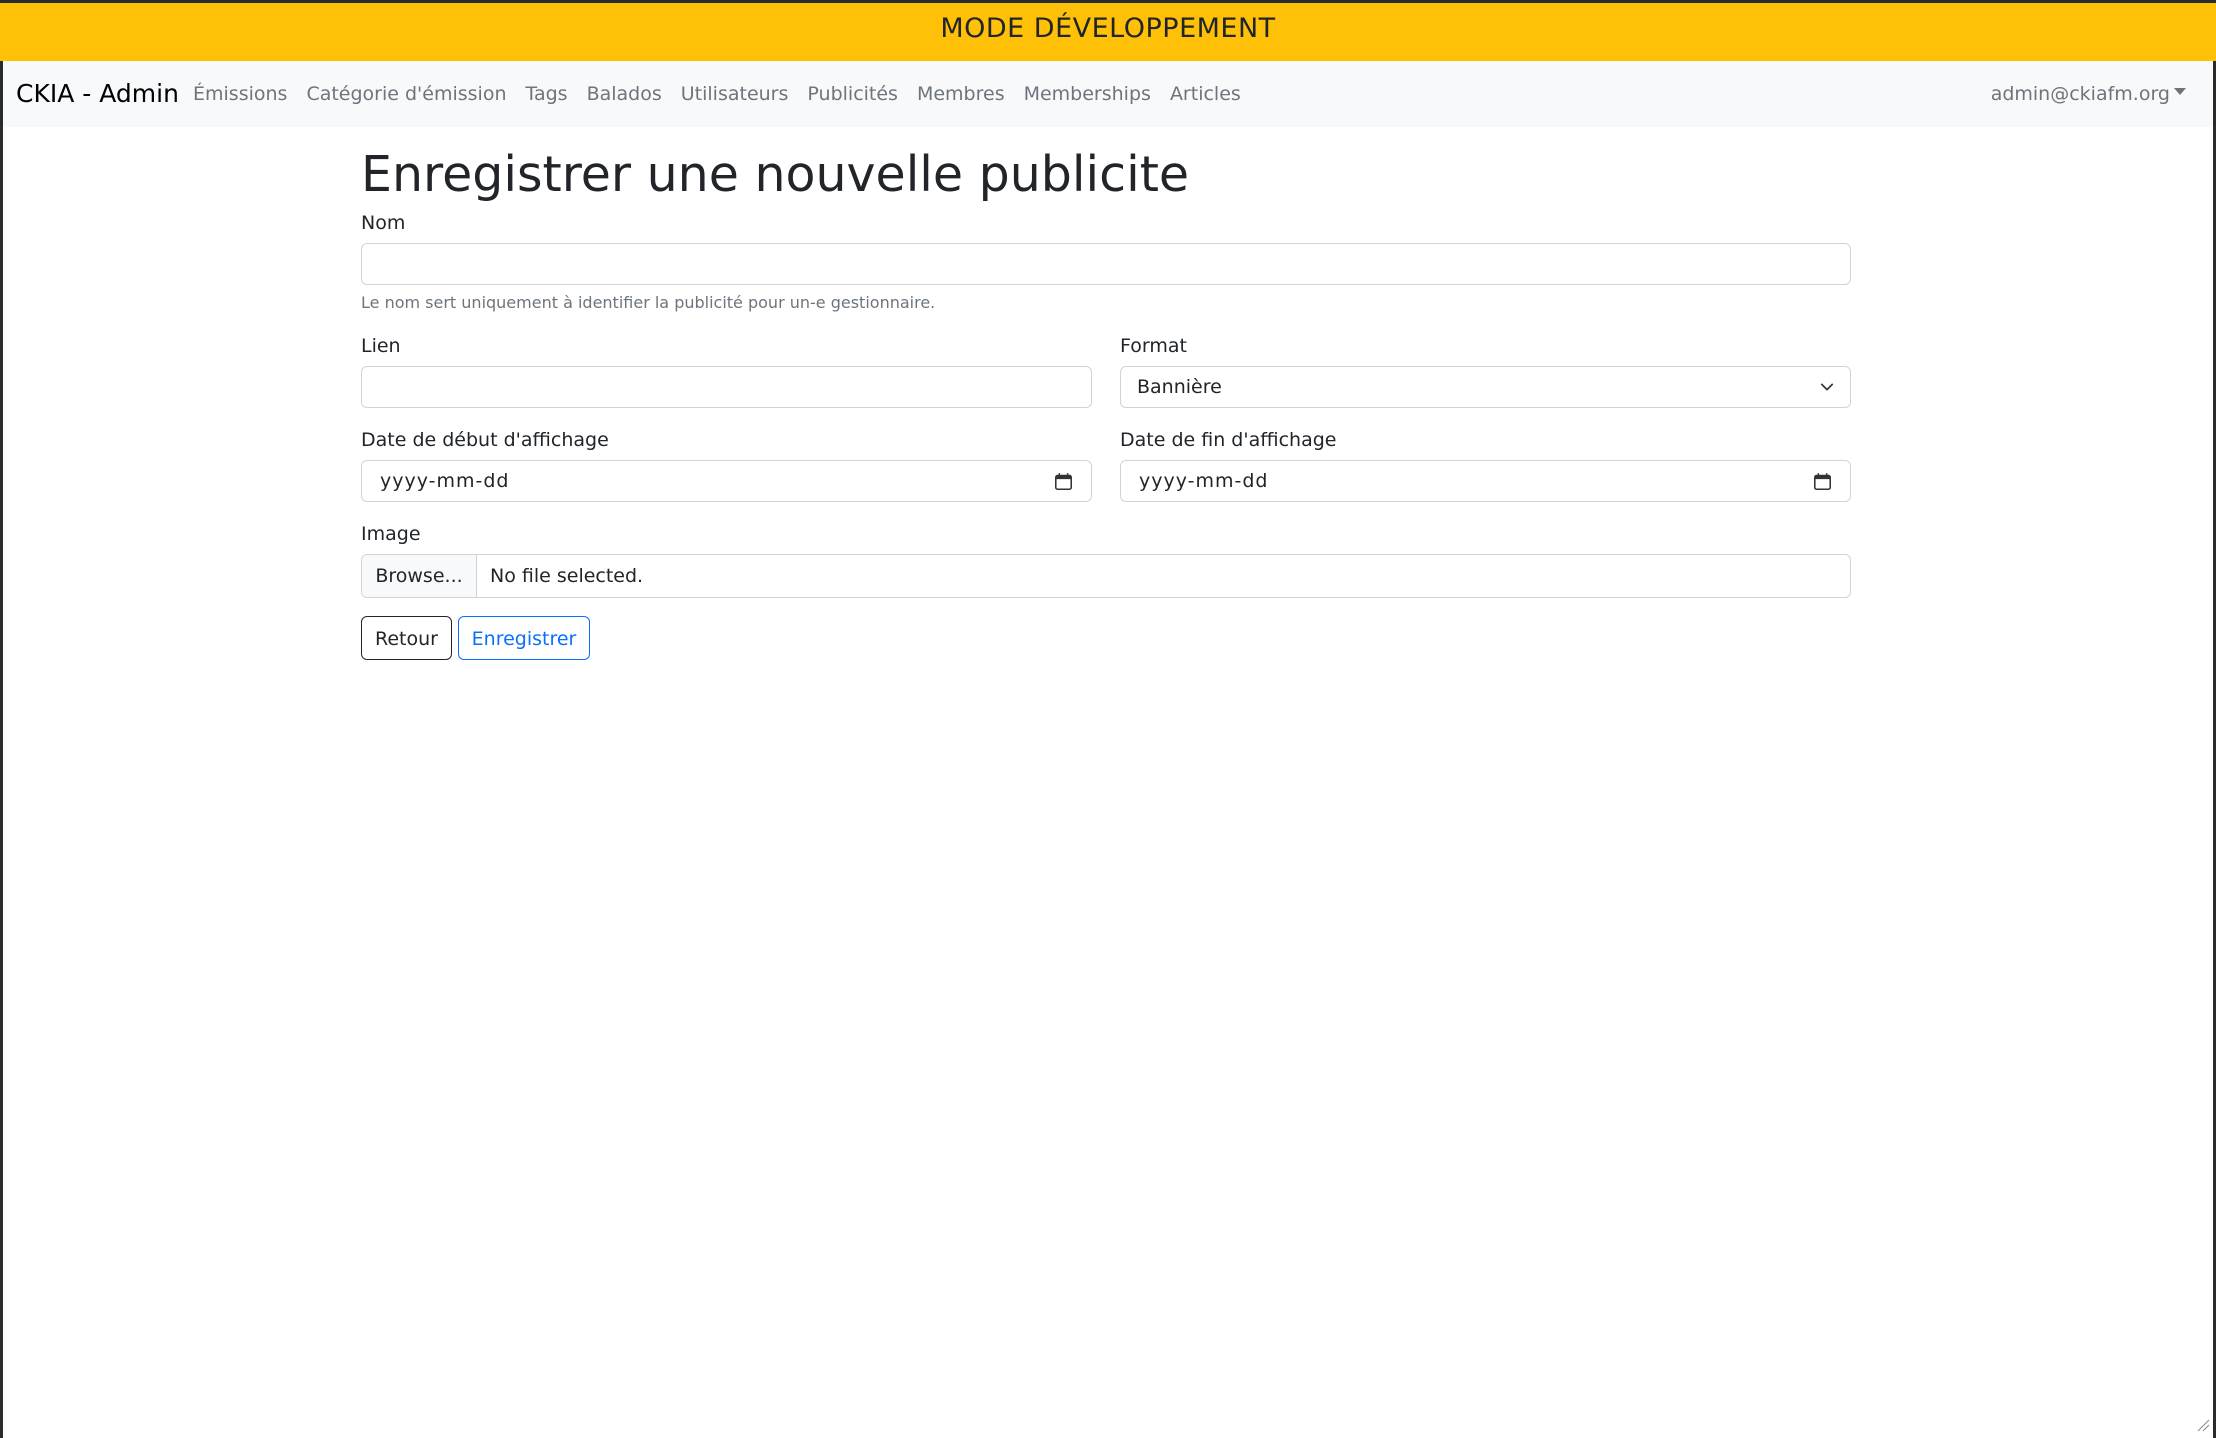 The image size is (2216, 1438). What do you see at coordinates (1228, 440) in the screenshot?
I see `date-fin-label: Date de fin d'affichage` at bounding box center [1228, 440].